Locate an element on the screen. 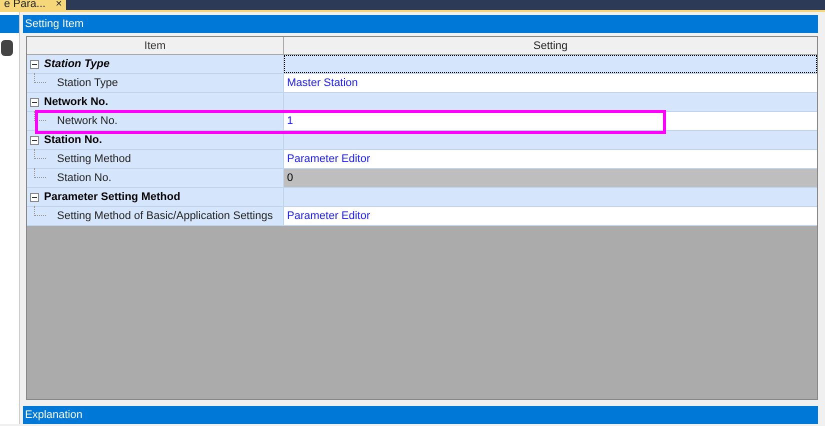  column-header: Setting is located at coordinates (550, 46).